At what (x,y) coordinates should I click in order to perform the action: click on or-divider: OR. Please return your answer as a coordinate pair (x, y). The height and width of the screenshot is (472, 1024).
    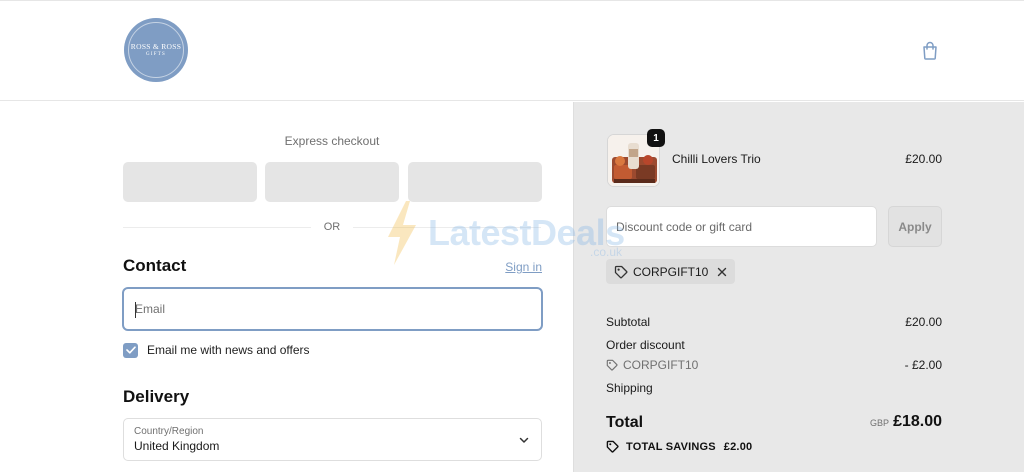
    Looking at the image, I should click on (332, 227).